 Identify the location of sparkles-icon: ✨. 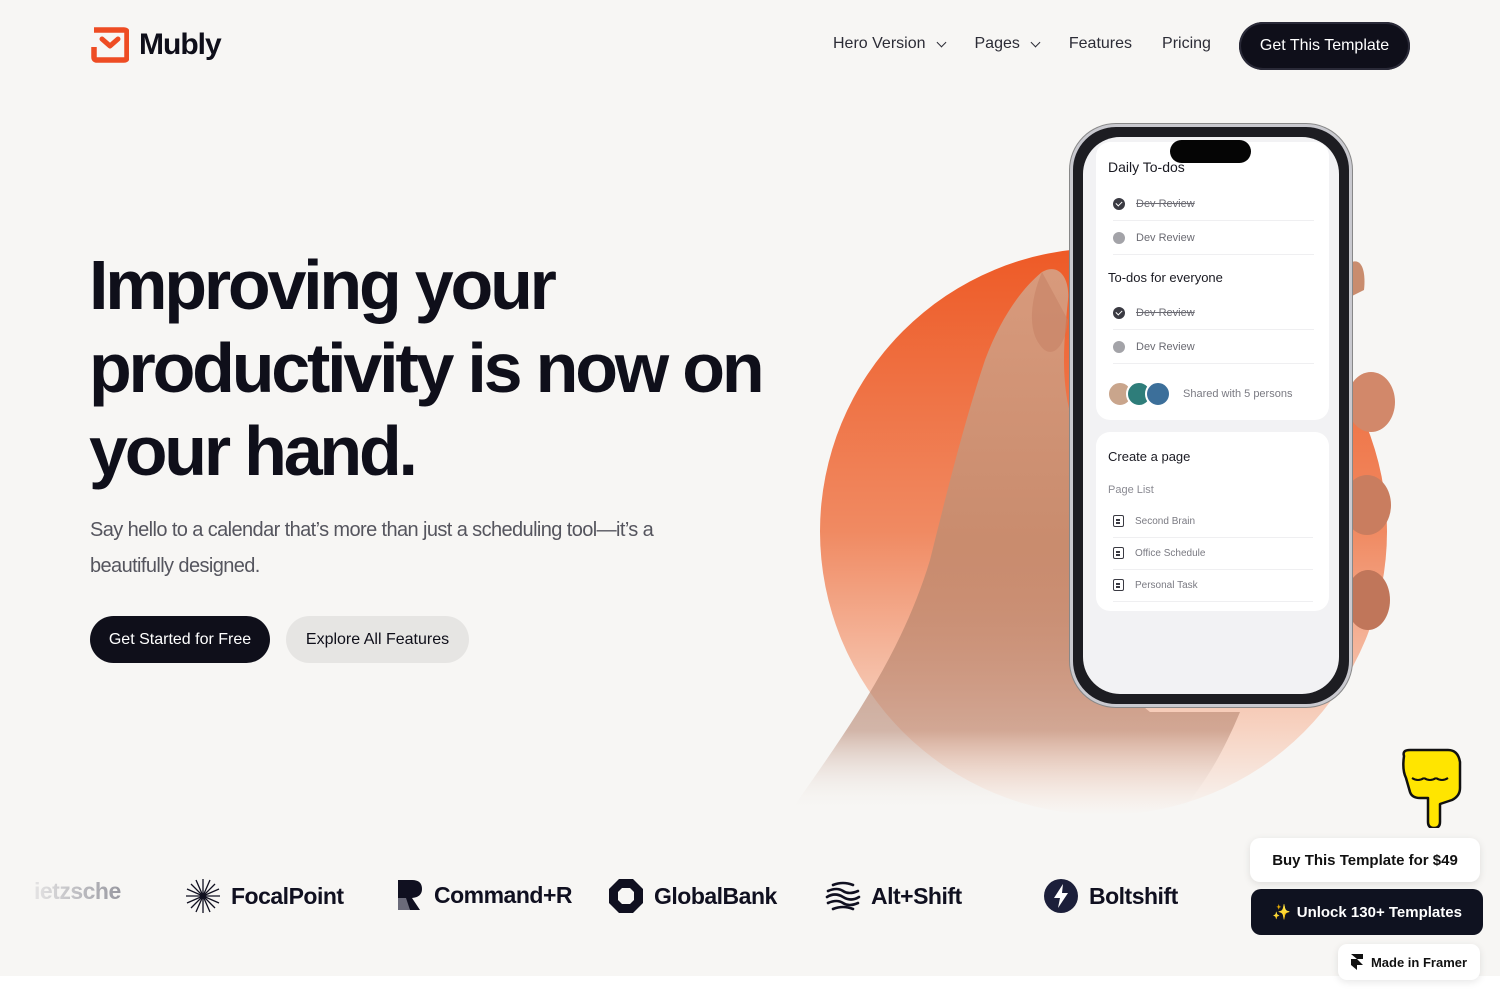
(1281, 912).